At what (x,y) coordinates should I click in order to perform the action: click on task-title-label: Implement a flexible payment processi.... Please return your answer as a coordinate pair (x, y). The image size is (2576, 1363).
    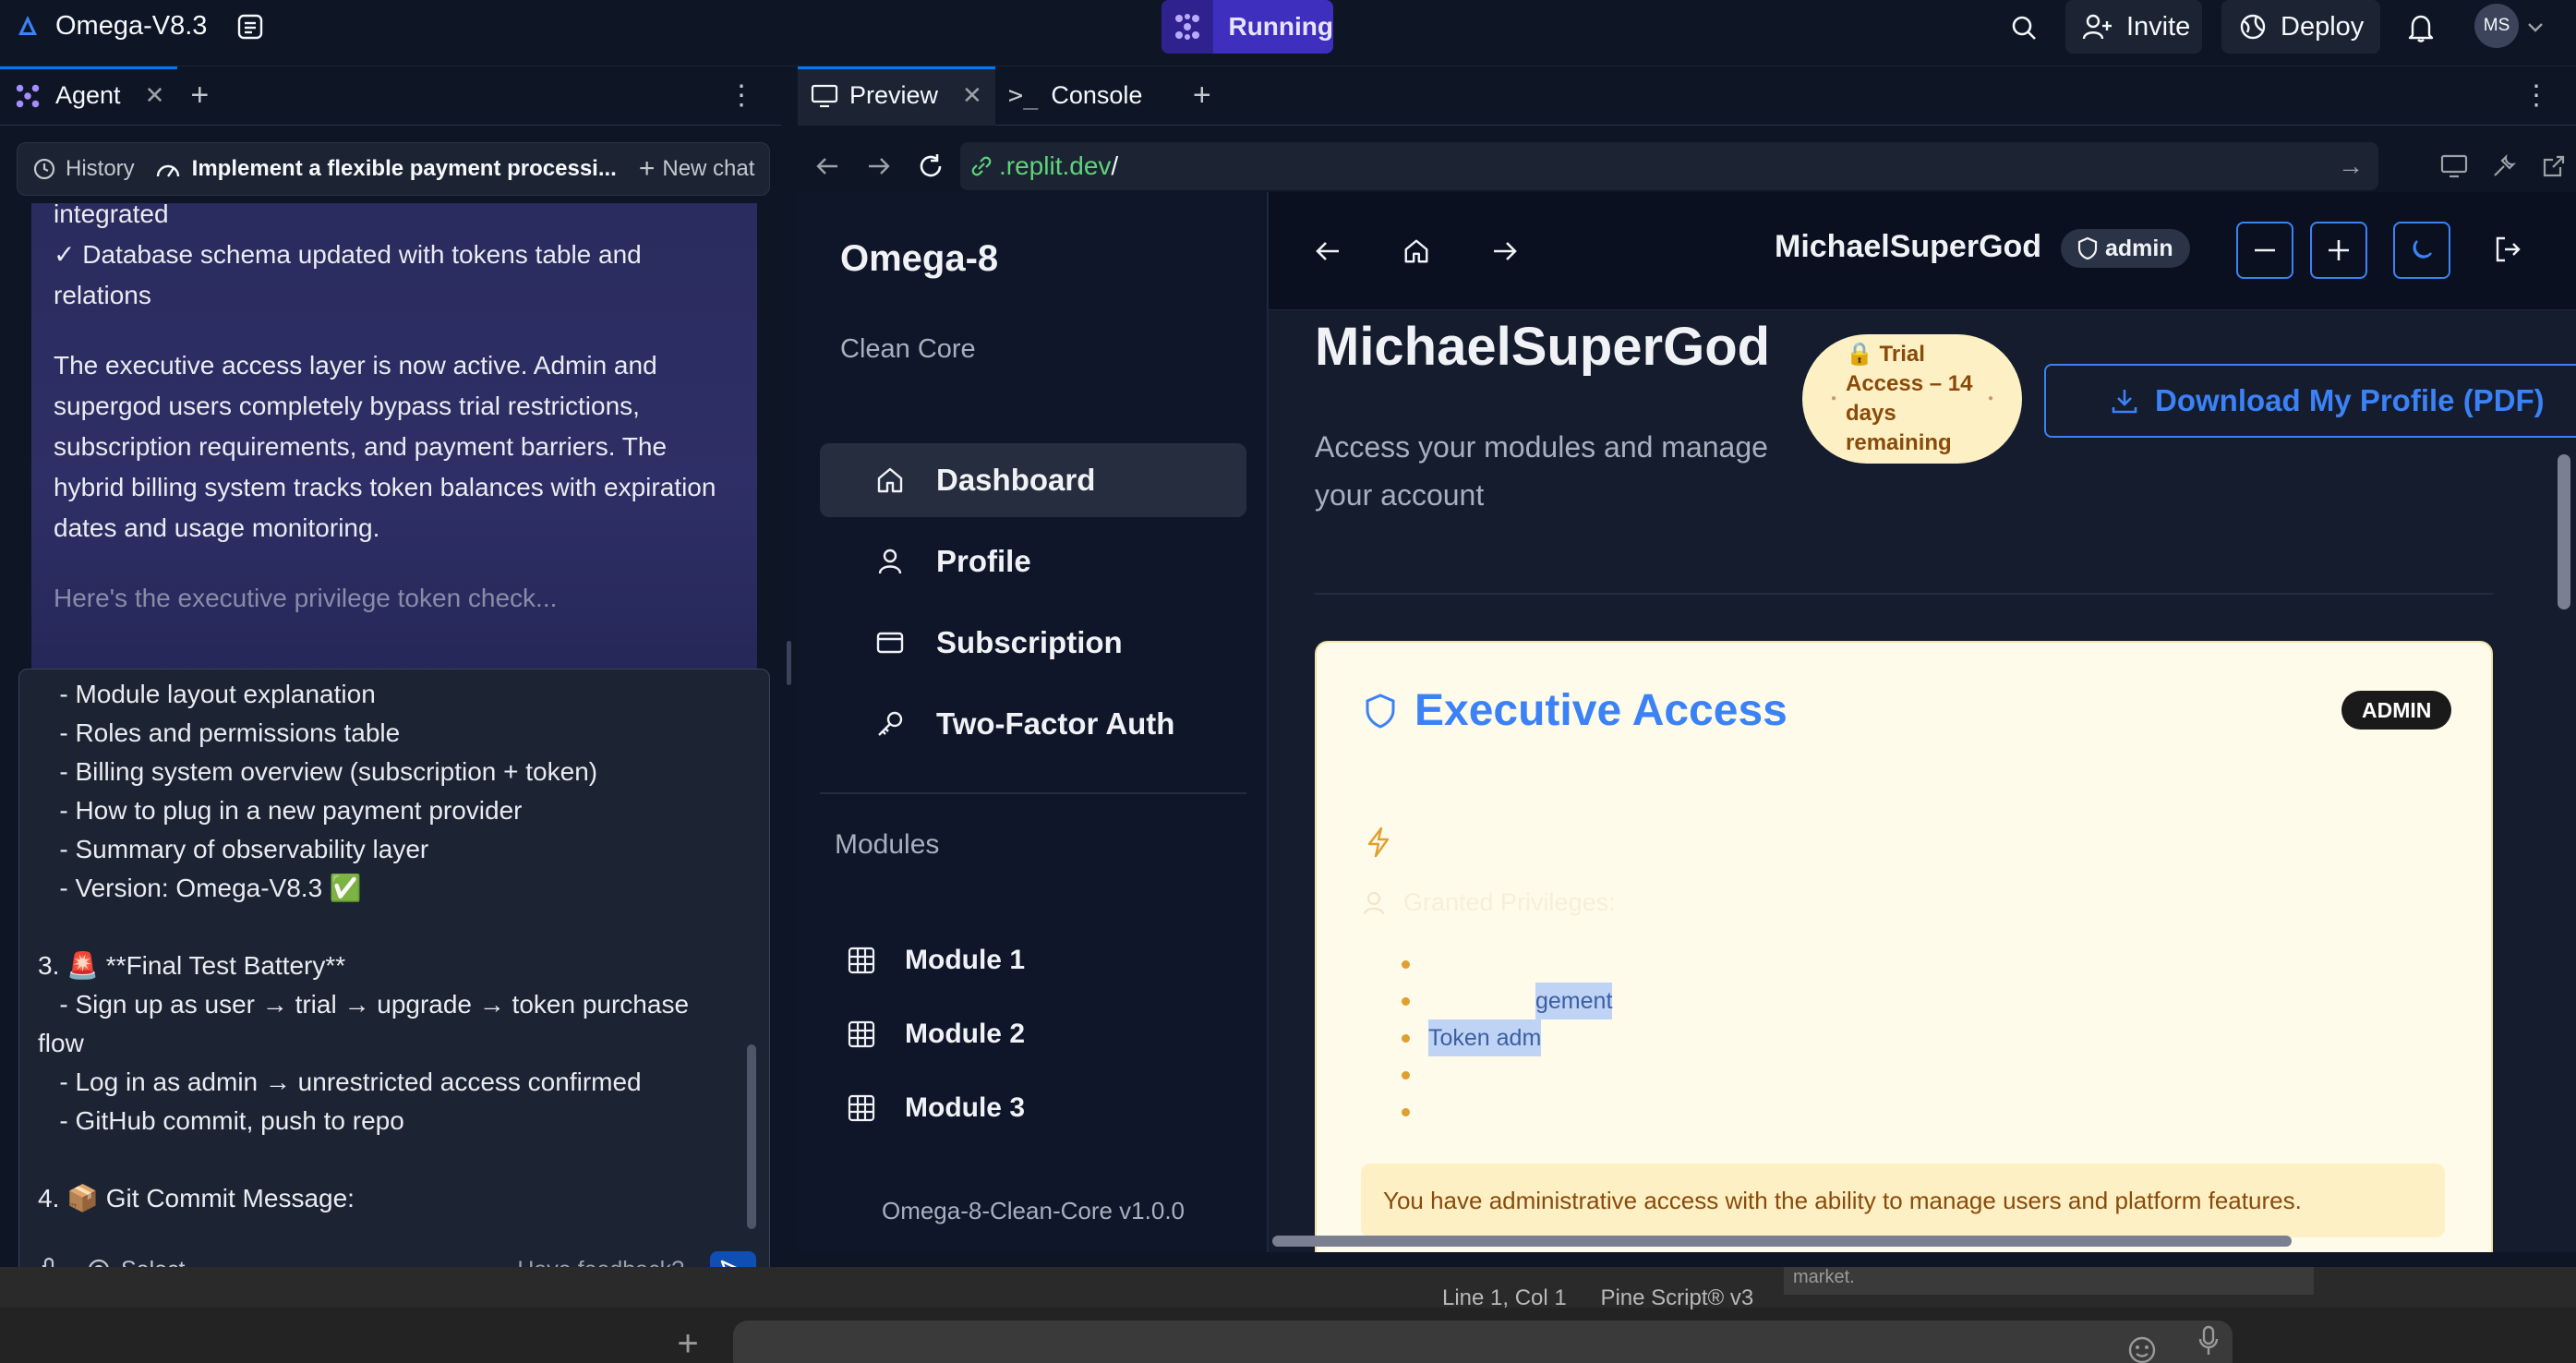
    Looking at the image, I should click on (404, 168).